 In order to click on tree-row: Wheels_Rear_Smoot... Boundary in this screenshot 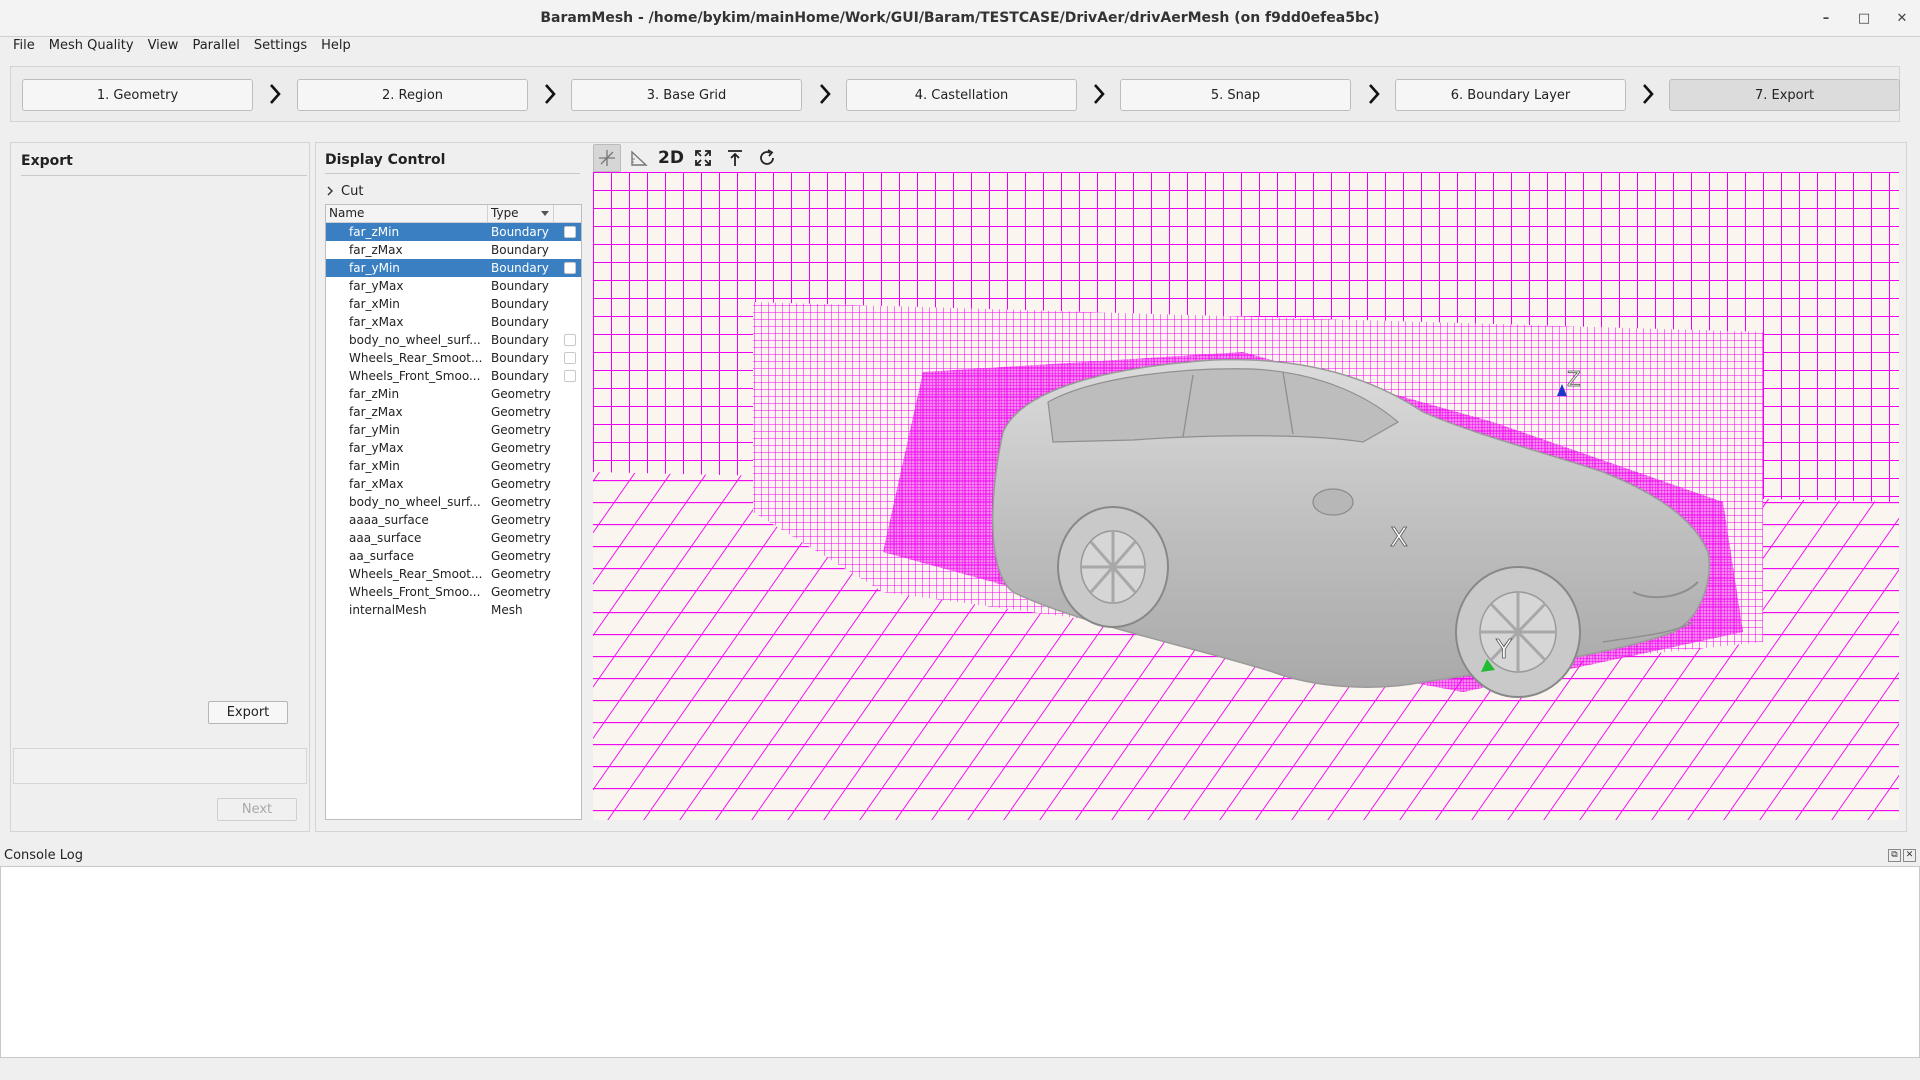, I will do `click(453, 358)`.